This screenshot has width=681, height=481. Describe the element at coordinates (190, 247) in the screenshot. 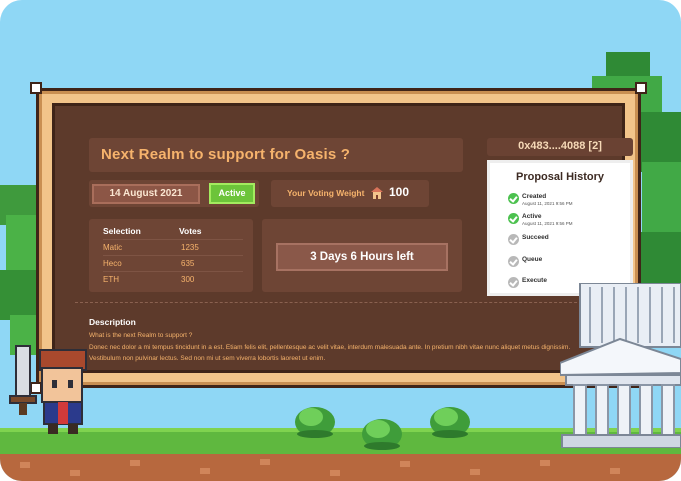

I see `vote-count: 1235` at that location.